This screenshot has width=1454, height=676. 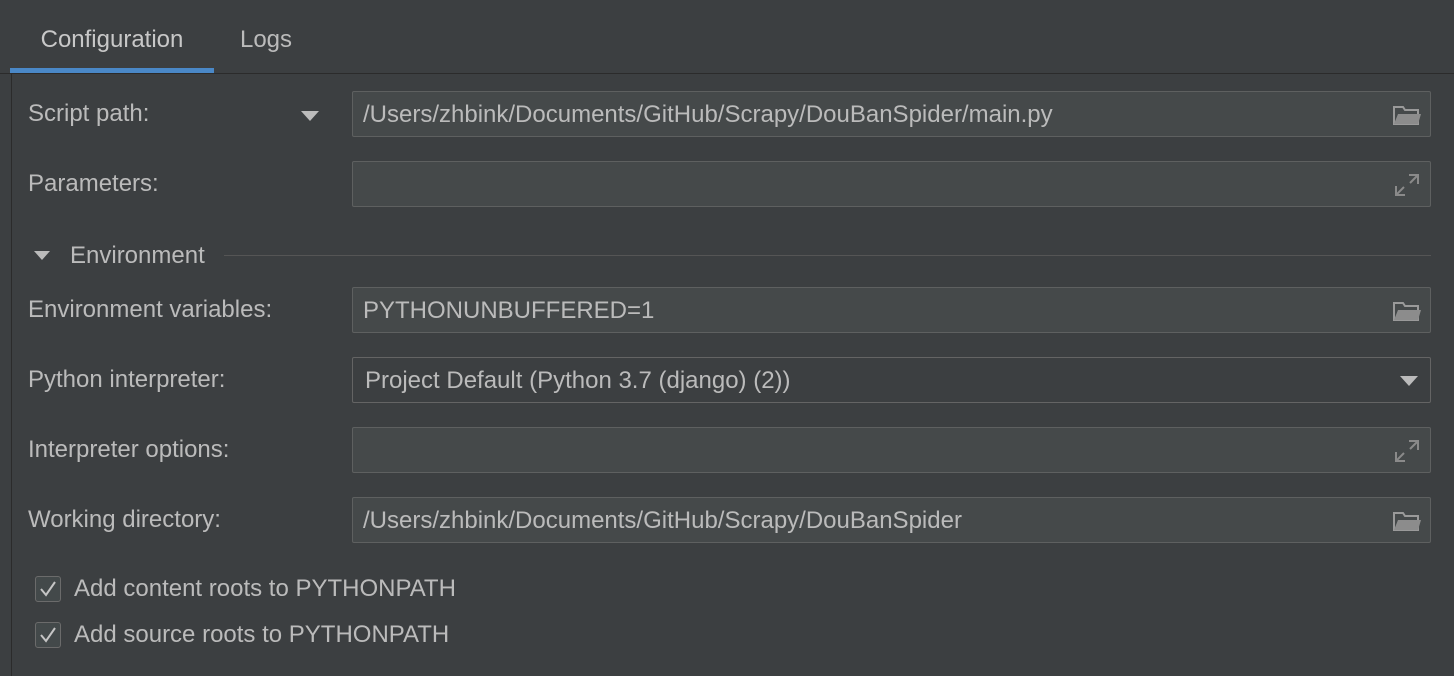 I want to click on parameters-label: Parameters:, so click(x=93, y=183).